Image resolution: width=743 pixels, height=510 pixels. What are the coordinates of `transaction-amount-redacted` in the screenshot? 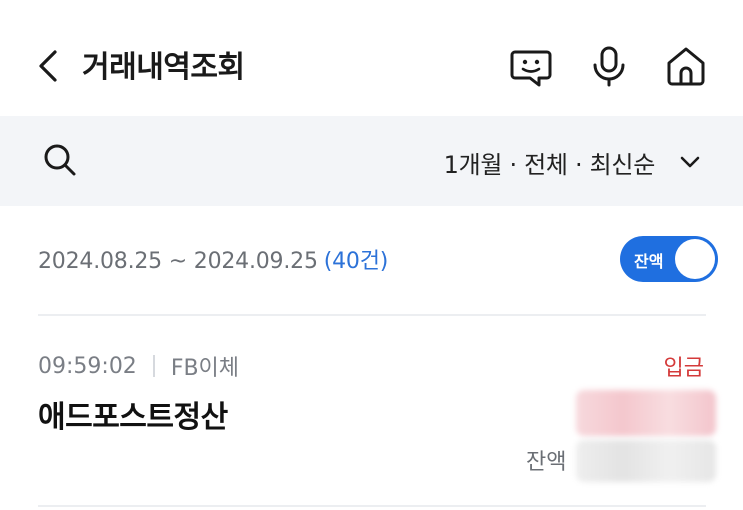 It's located at (646, 413).